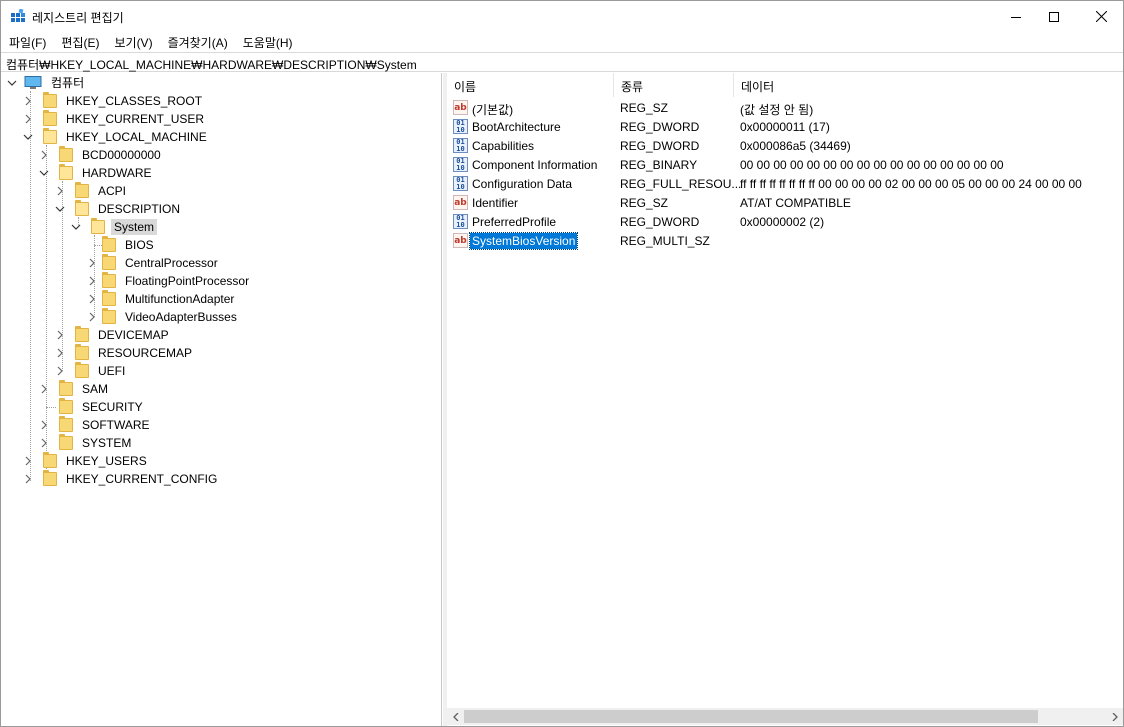 The height and width of the screenshot is (727, 1124). What do you see at coordinates (135, 119) in the screenshot?
I see `tree-label: HKEY_CURRENT_USER` at bounding box center [135, 119].